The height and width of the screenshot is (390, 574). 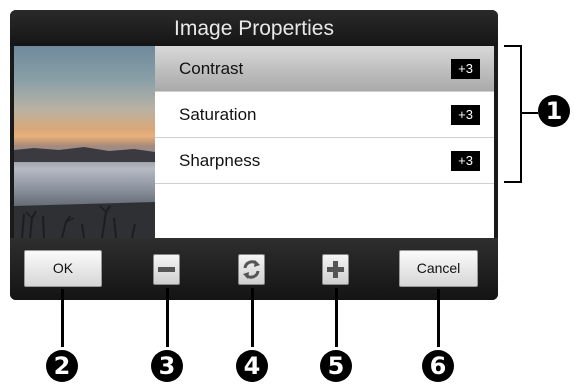 I want to click on reset-button, so click(x=251, y=269).